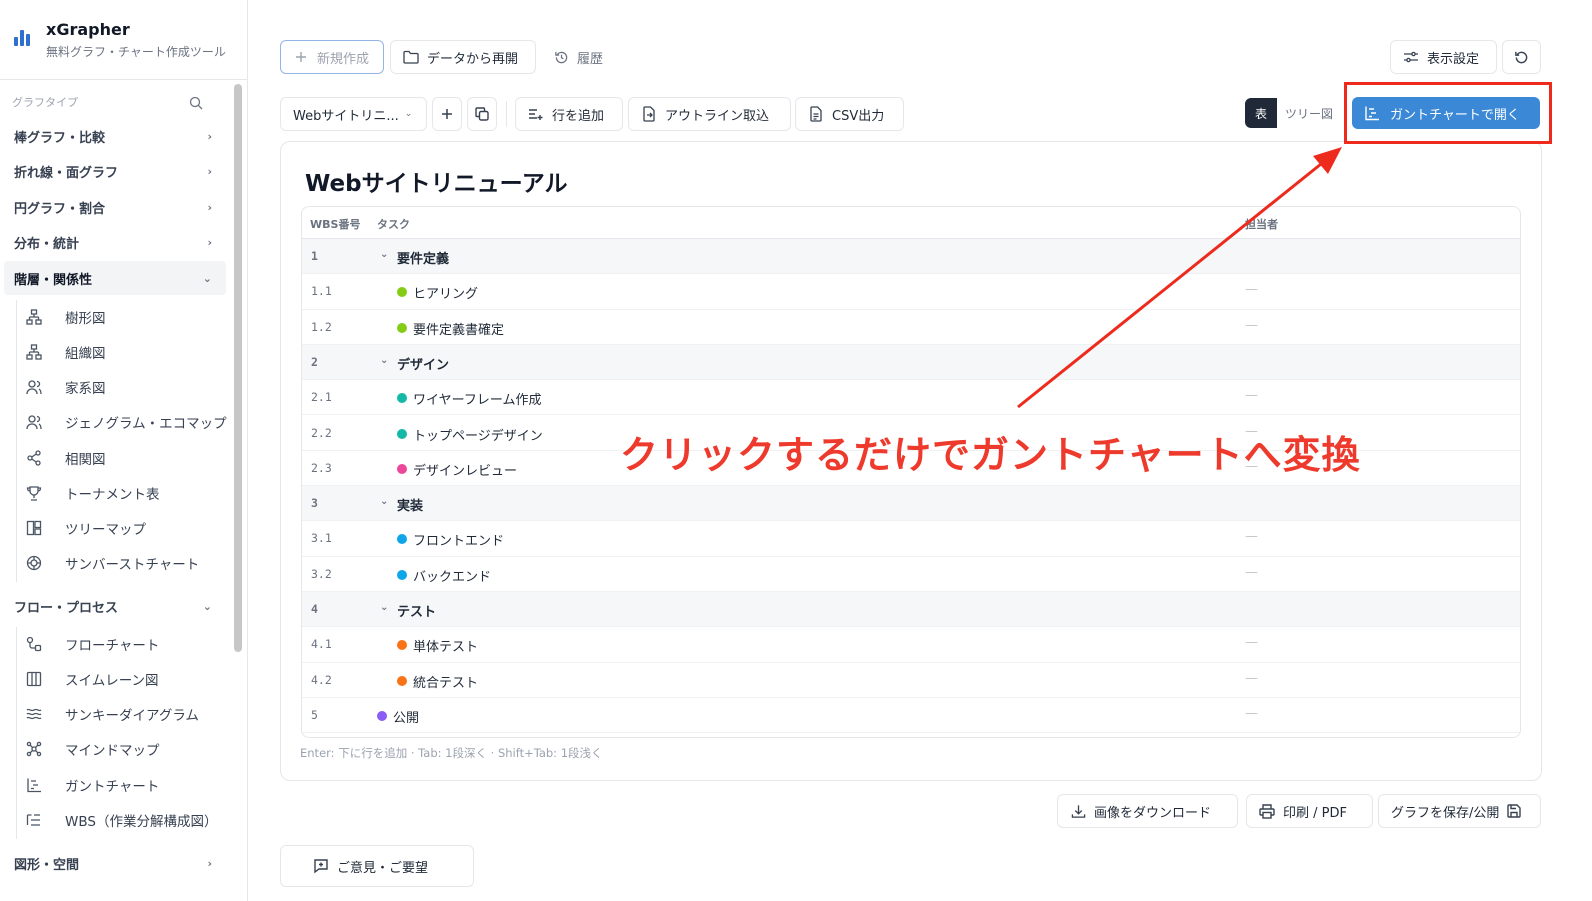  Describe the element at coordinates (121, 820) in the screenshot. I see `sidebar-item-wbs: WBS（作業分解構成図）` at that location.